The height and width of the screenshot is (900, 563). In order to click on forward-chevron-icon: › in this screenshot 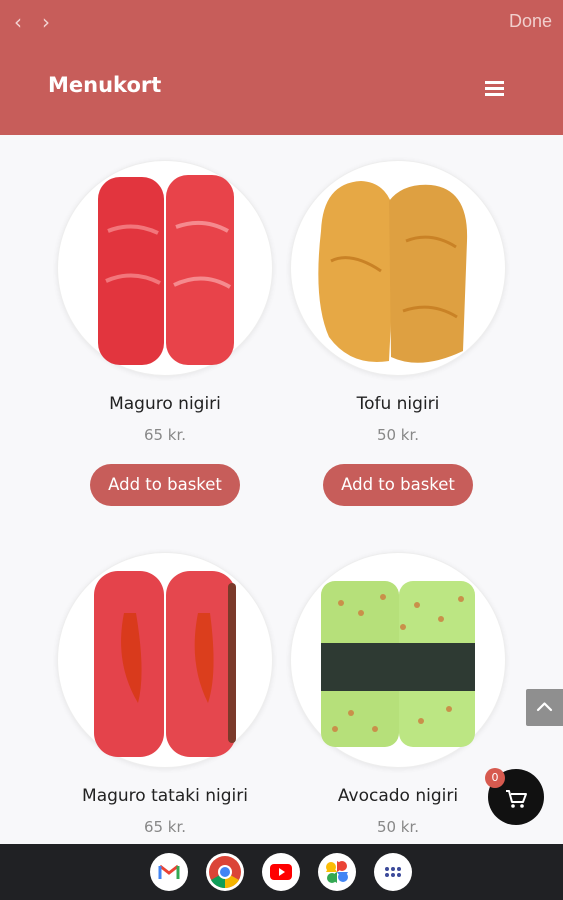, I will do `click(46, 22)`.